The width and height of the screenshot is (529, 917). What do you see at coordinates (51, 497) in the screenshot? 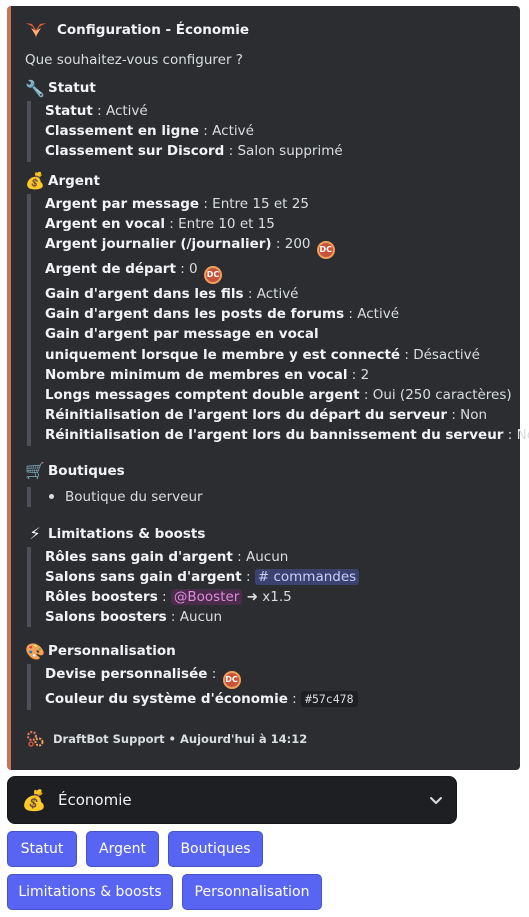
I see `bullet-icon` at bounding box center [51, 497].